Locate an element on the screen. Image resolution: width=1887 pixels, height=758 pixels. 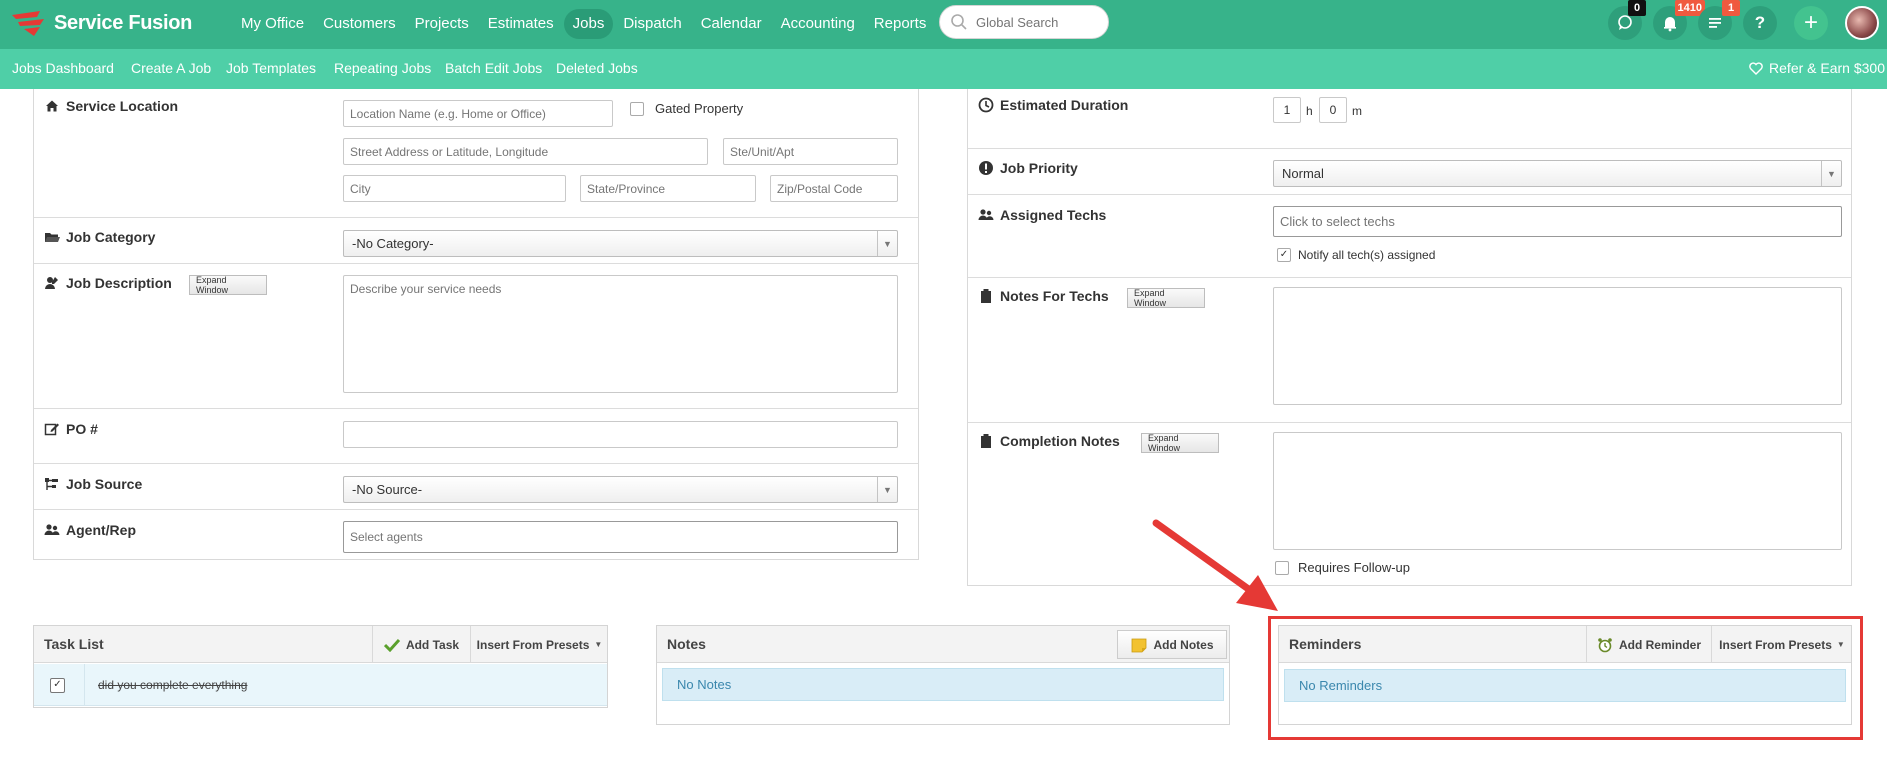
nav-calendar: Calendar is located at coordinates (731, 24).